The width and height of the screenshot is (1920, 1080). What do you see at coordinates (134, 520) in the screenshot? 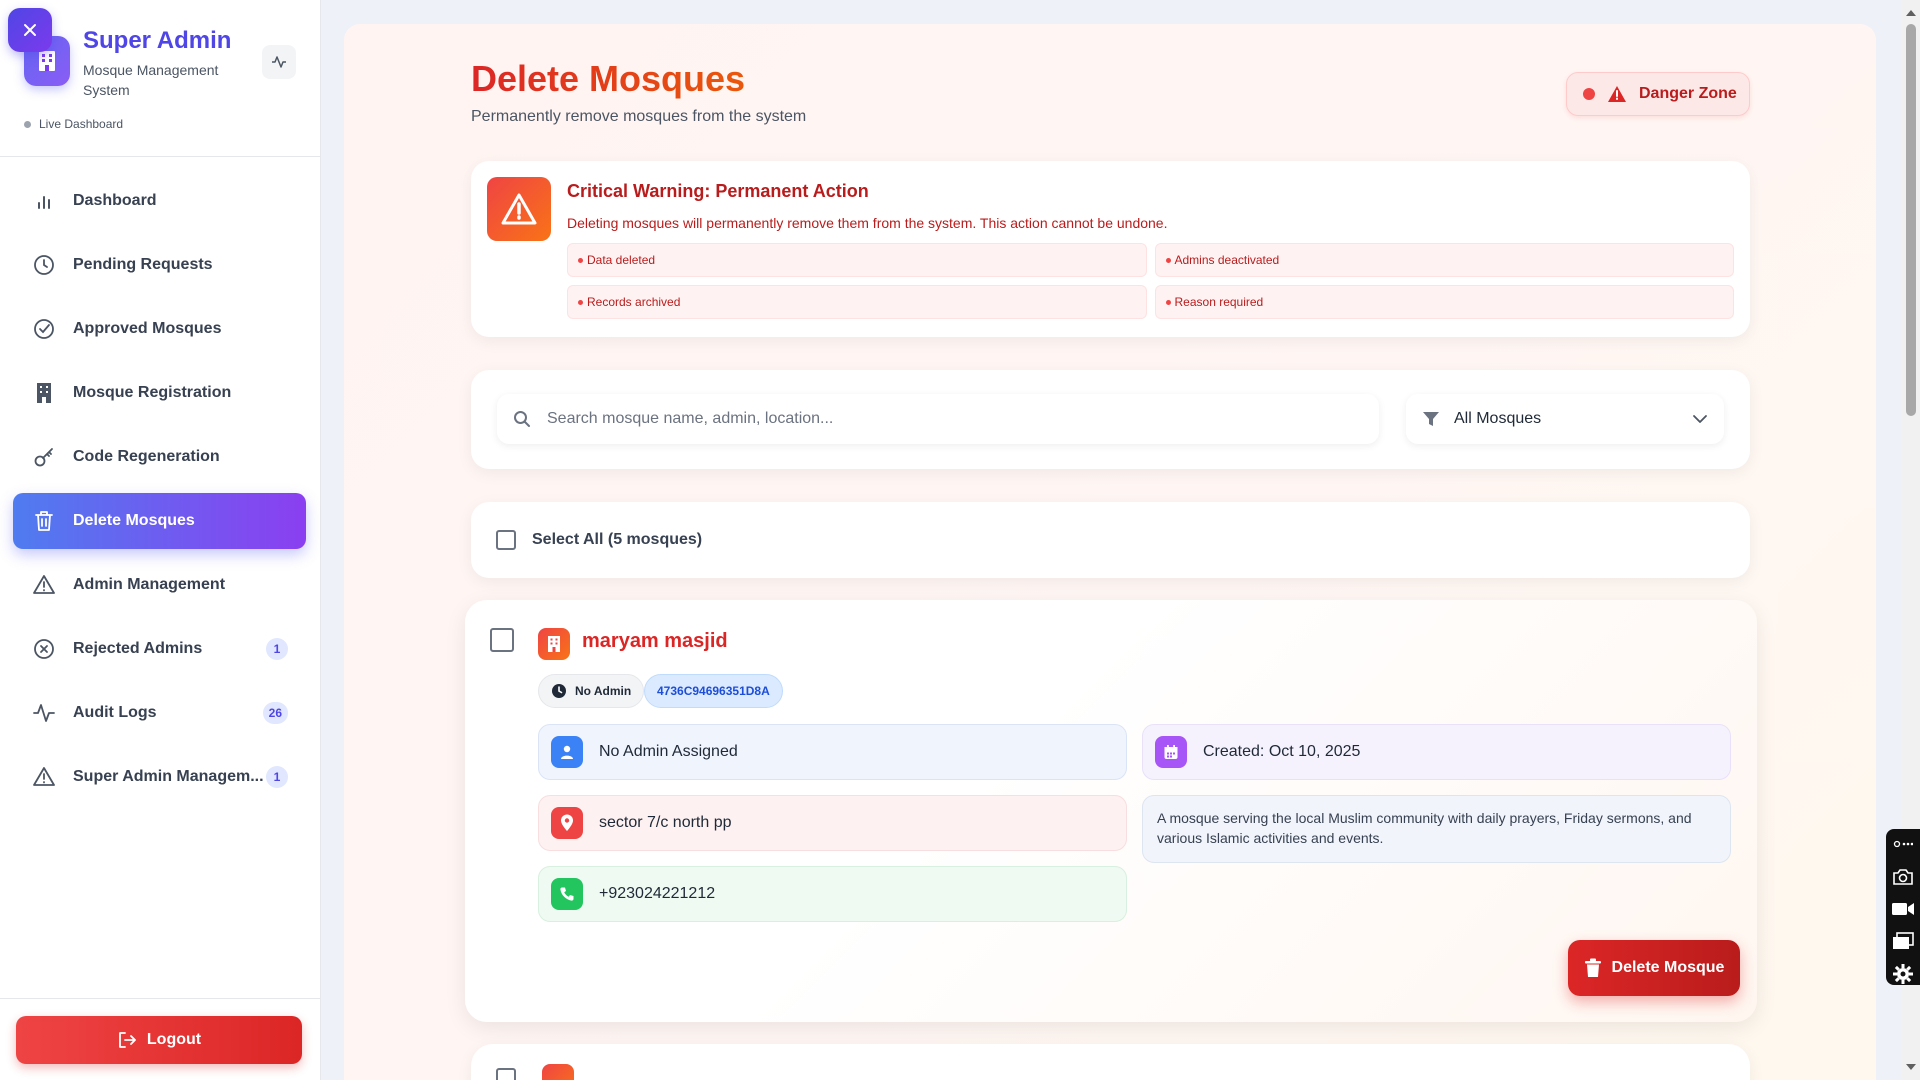
I see `sidebar-item-label: Delete Mosques` at bounding box center [134, 520].